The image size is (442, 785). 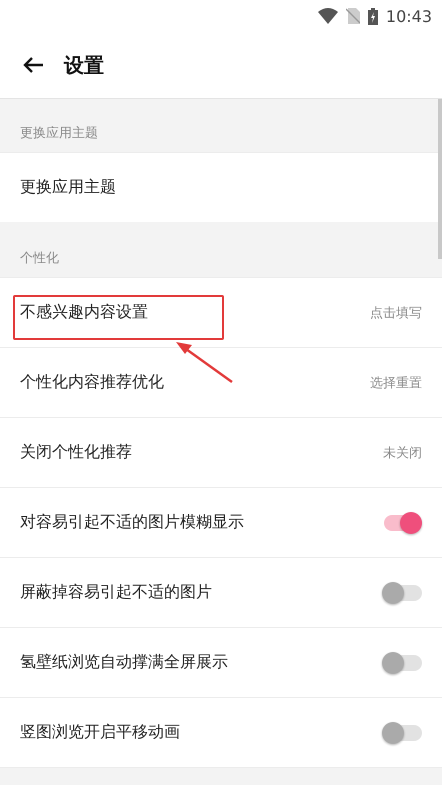 What do you see at coordinates (402, 453) in the screenshot?
I see `setting-value: 未关闭` at bounding box center [402, 453].